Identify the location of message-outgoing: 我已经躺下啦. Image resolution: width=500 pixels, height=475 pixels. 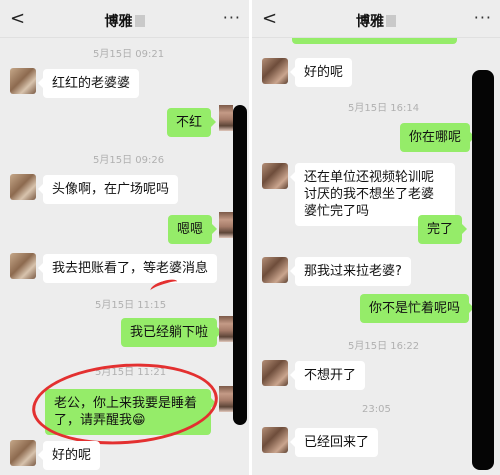
(172, 332).